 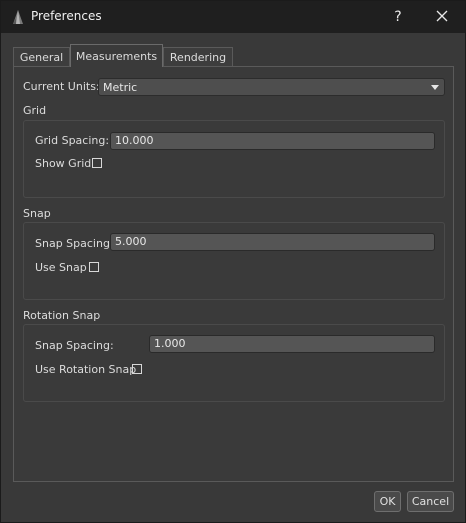 What do you see at coordinates (63, 163) in the screenshot?
I see `show-grid-label: Show Grid` at bounding box center [63, 163].